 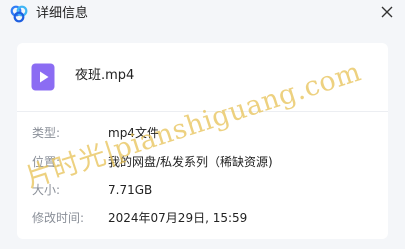 I want to click on divider, so click(x=202, y=111).